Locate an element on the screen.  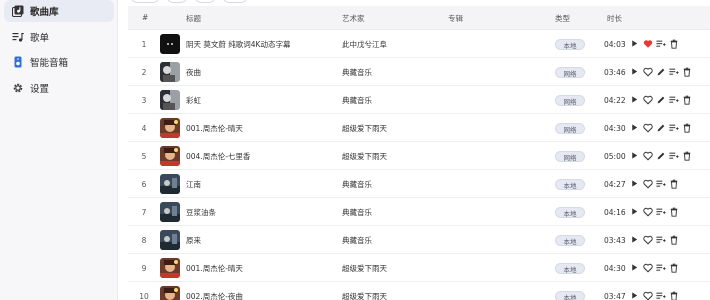
song-duration: 03:43 is located at coordinates (615, 240).